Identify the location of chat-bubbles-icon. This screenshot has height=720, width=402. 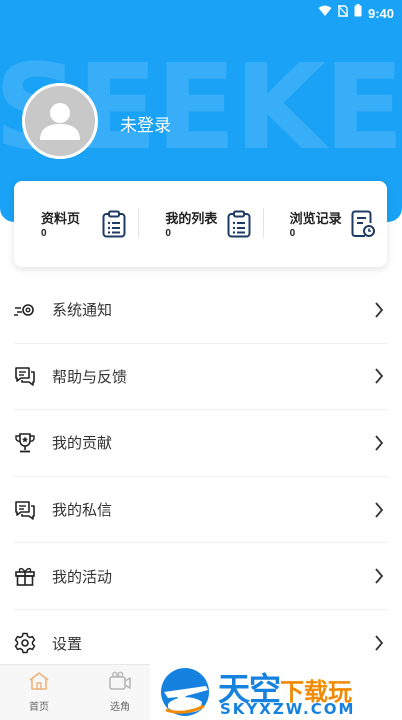
(25, 376).